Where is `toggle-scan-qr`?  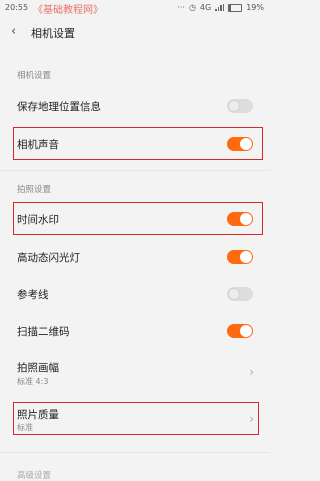
toggle-scan-qr is located at coordinates (240, 331).